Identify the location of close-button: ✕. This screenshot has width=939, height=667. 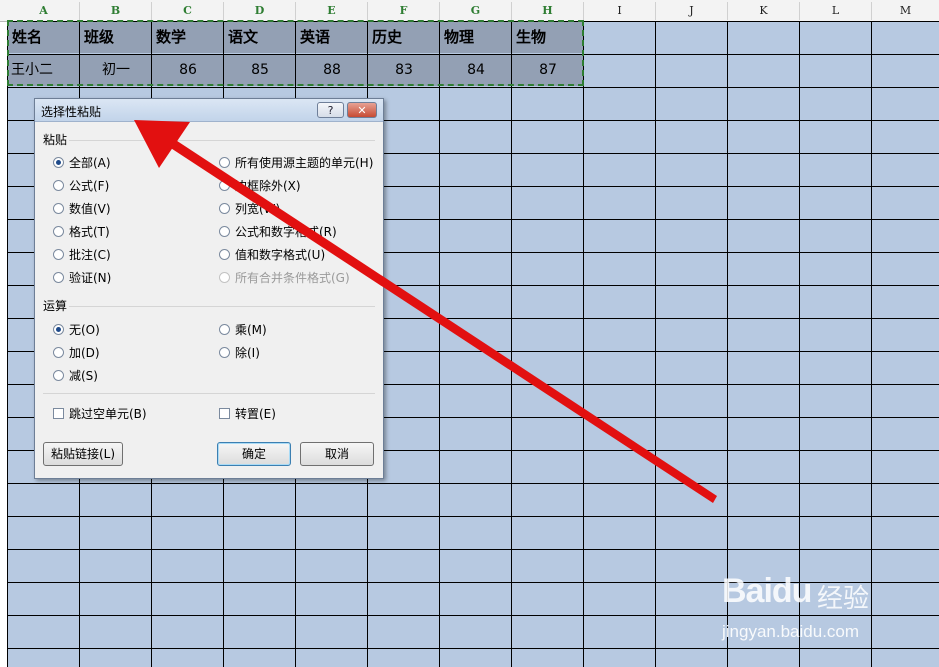
(362, 110).